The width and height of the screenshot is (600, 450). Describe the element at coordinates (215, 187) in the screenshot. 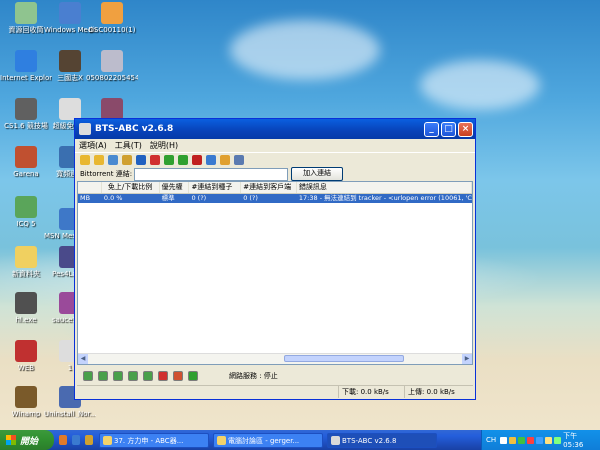

I see `col-seeds: #連結到種子` at that location.